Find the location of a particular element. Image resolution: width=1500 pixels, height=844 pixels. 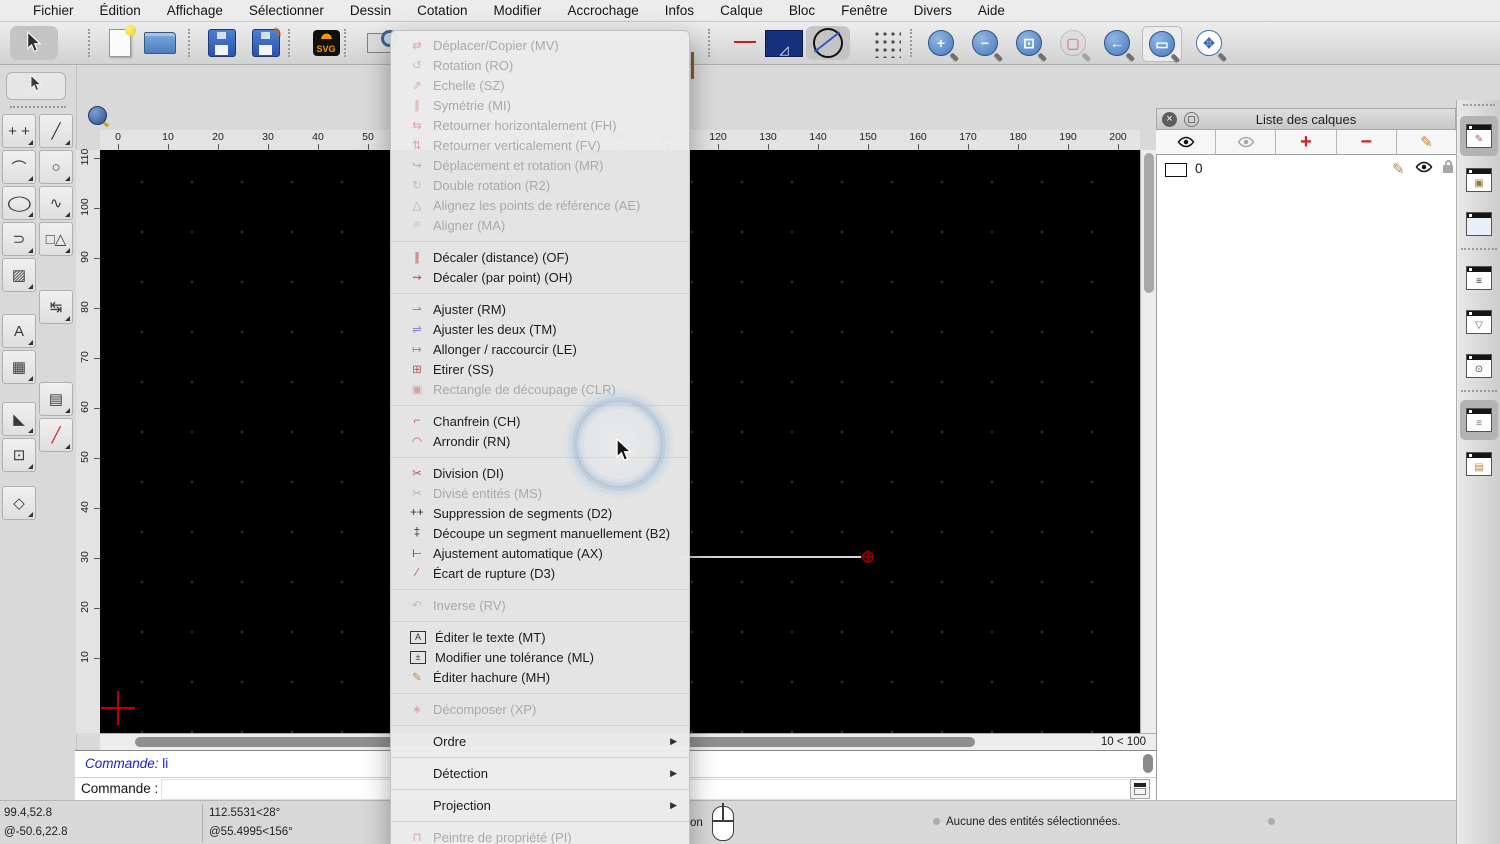

menu-item-etirer-ss: ⊞ Etirer (SS) is located at coordinates (540, 369).